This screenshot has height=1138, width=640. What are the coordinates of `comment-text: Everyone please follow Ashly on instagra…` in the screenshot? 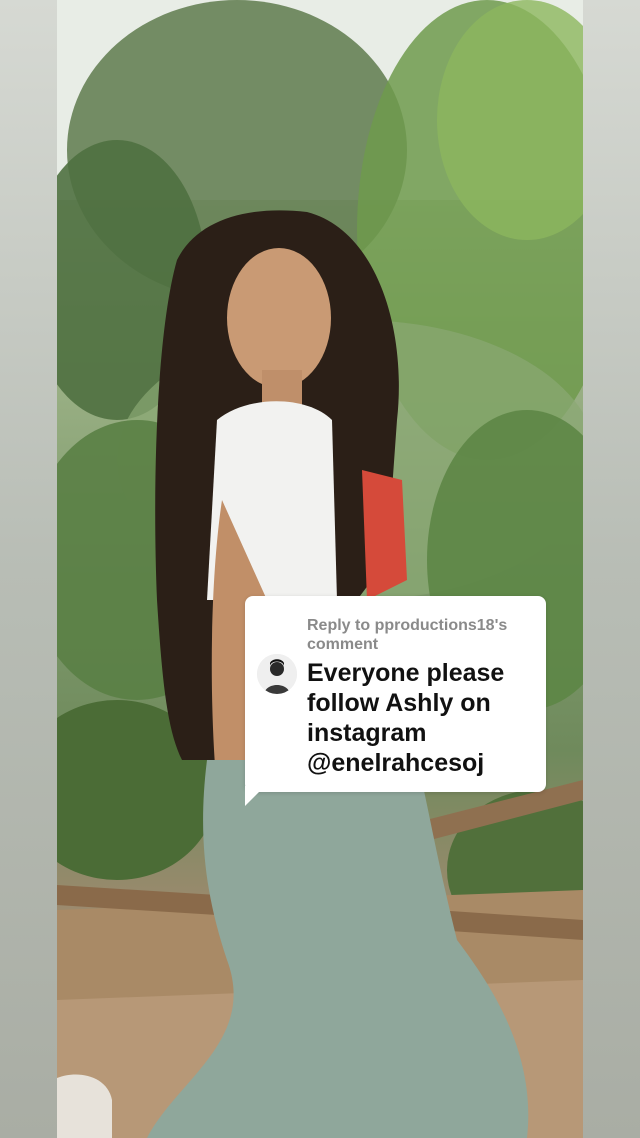 It's located at (406, 718).